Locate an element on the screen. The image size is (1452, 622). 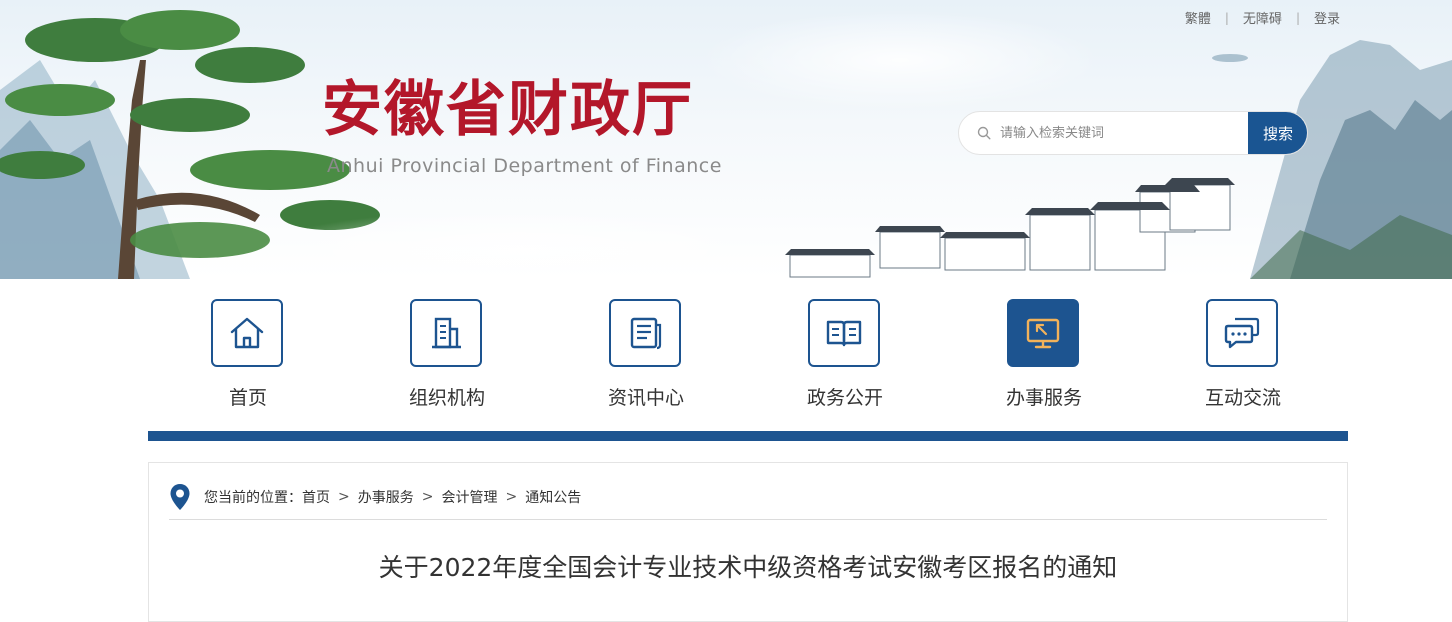
search-icon is located at coordinates (984, 133).